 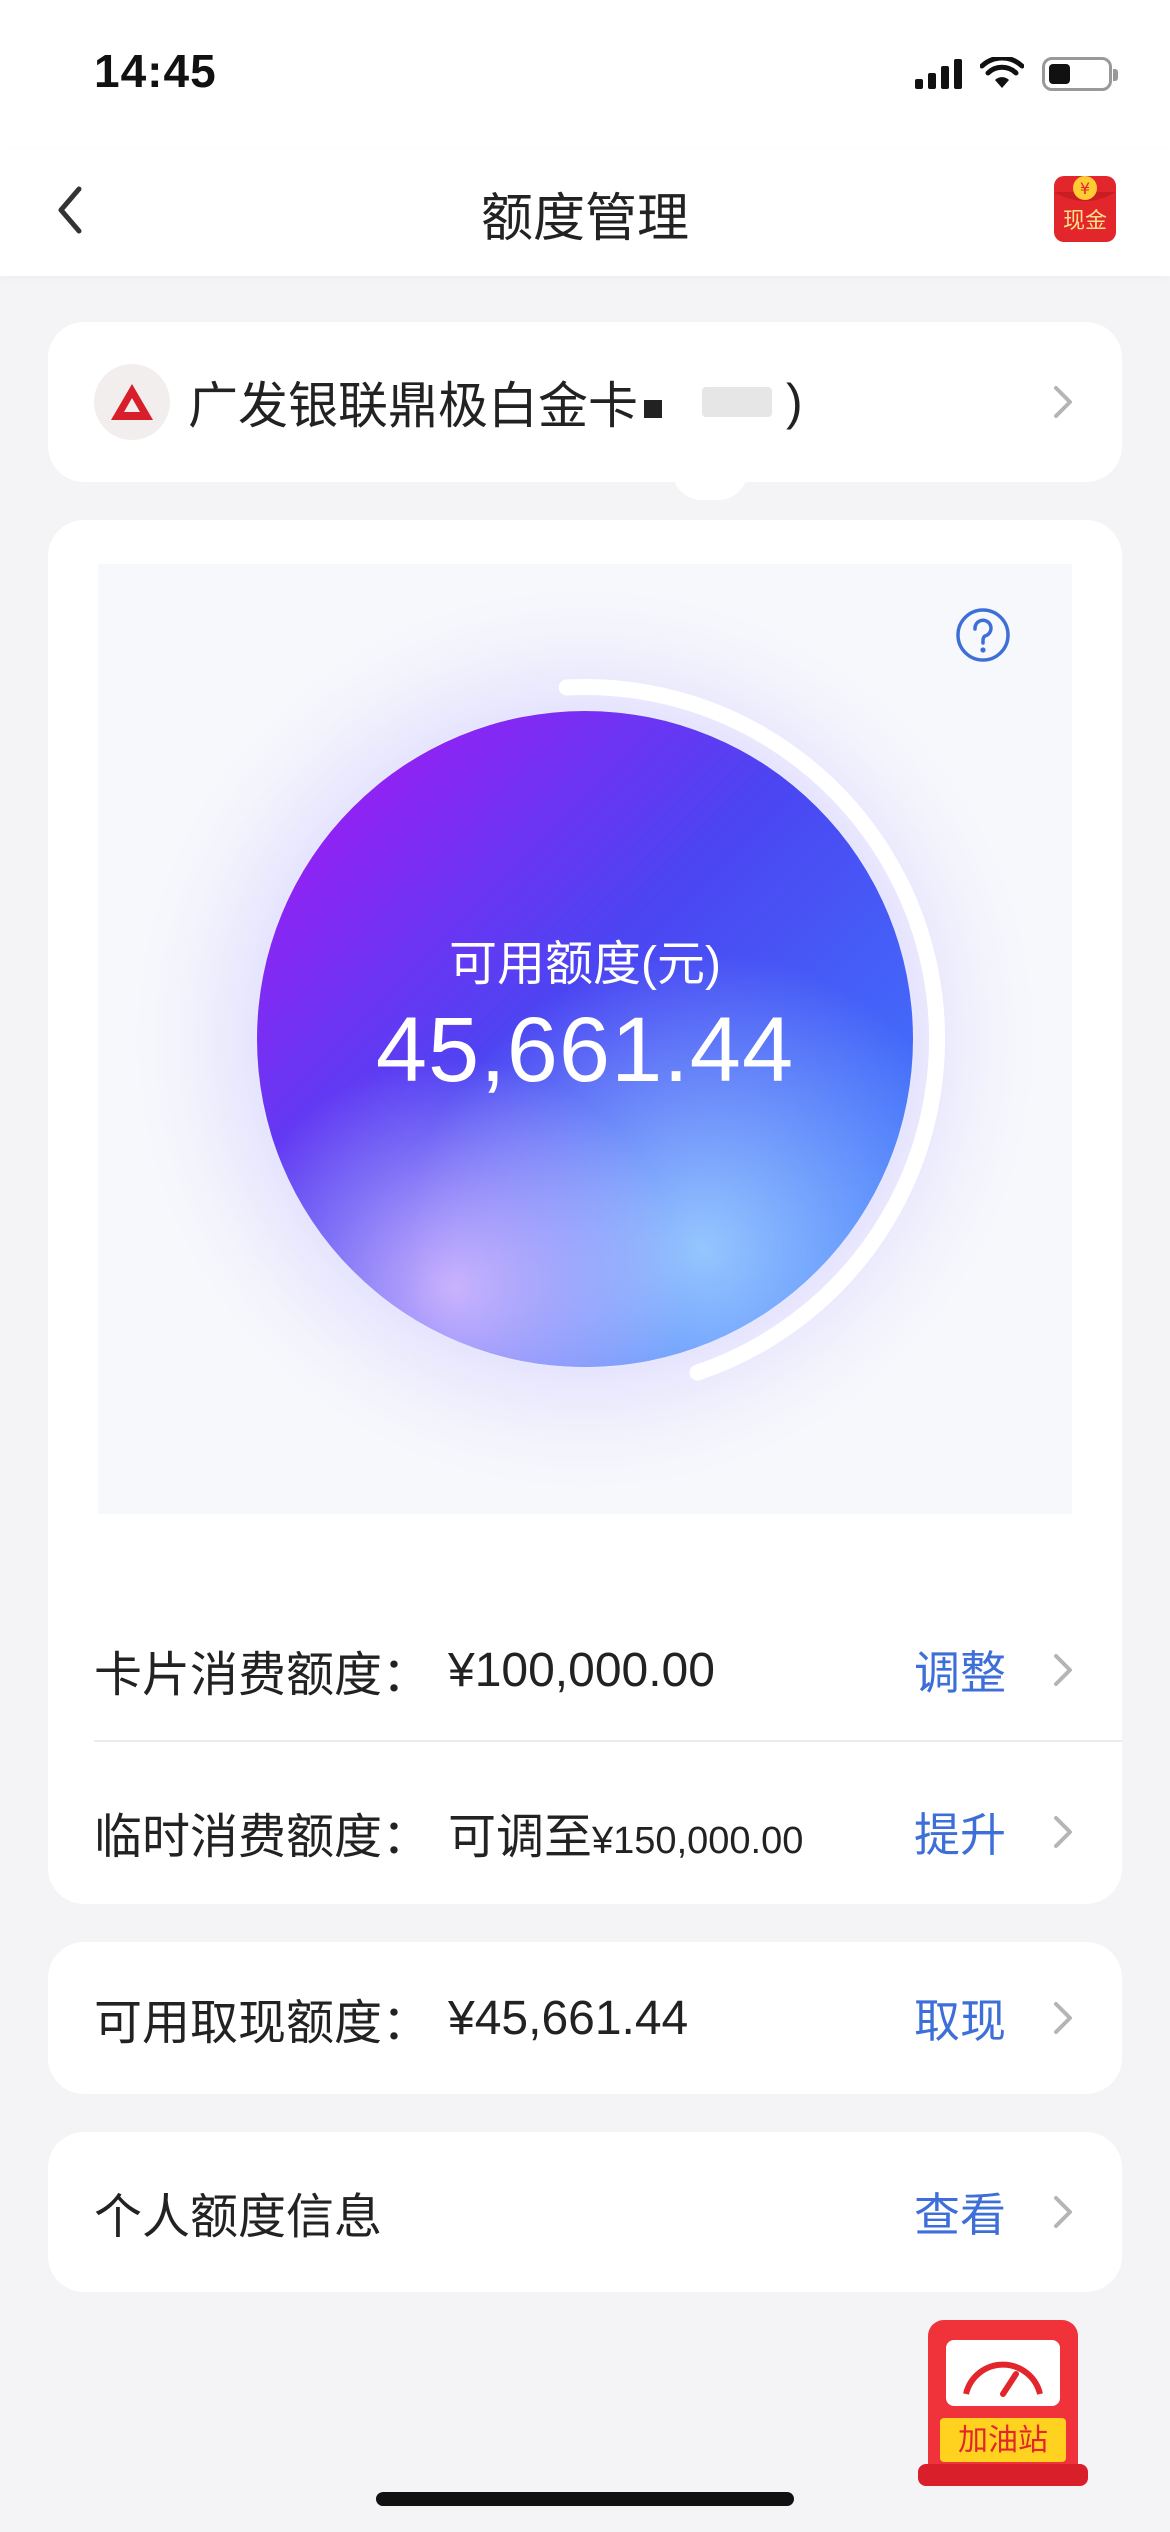 I want to click on status-icons, so click(x=1016, y=74).